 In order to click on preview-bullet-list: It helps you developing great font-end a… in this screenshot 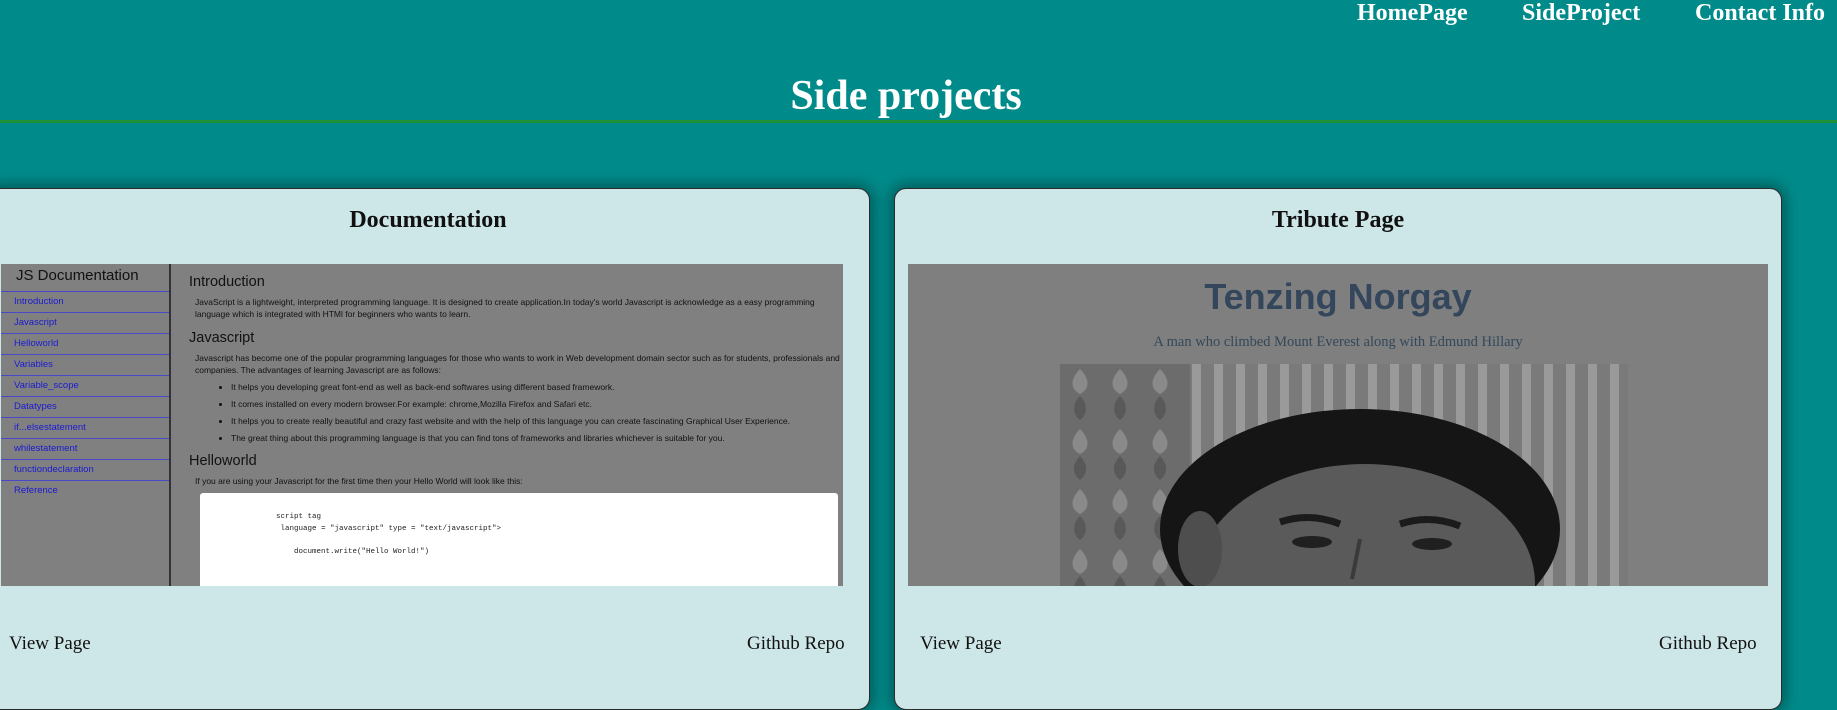, I will do `click(516, 412)`.